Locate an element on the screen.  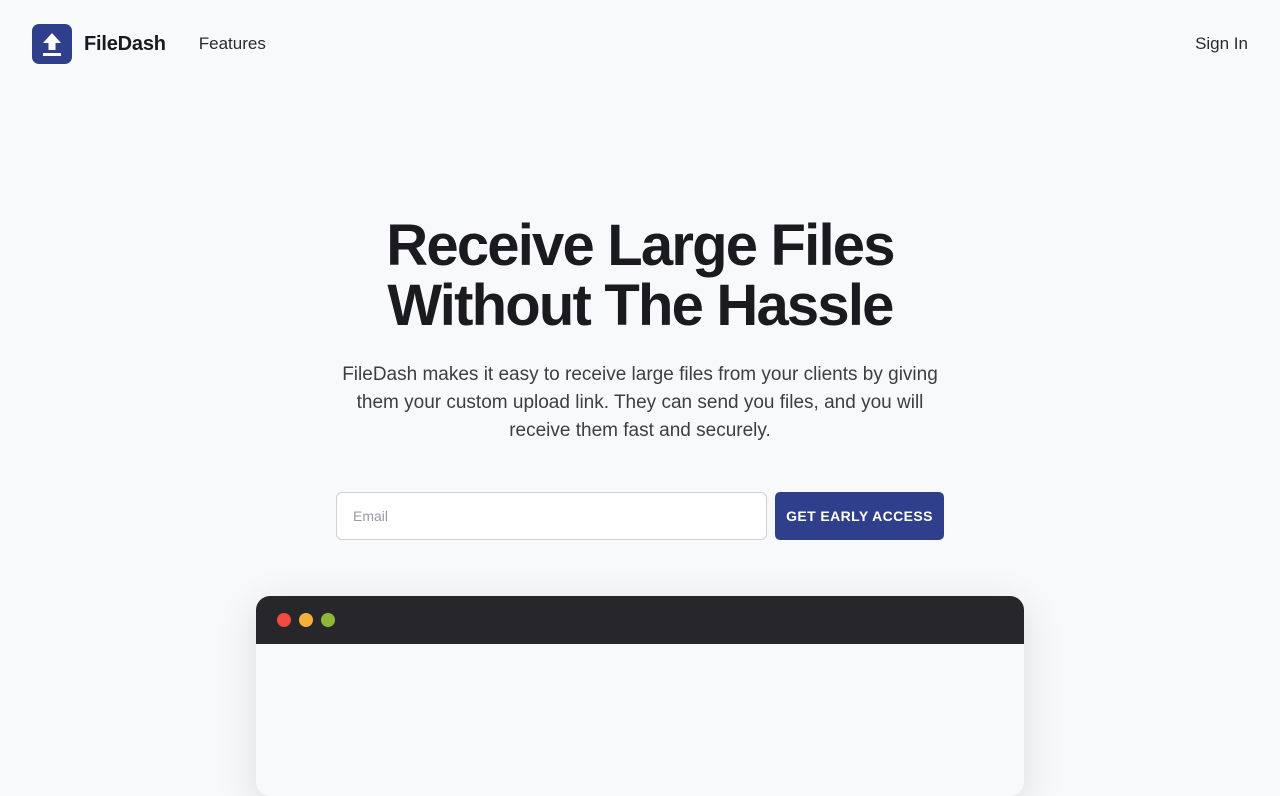
window-content is located at coordinates (640, 720).